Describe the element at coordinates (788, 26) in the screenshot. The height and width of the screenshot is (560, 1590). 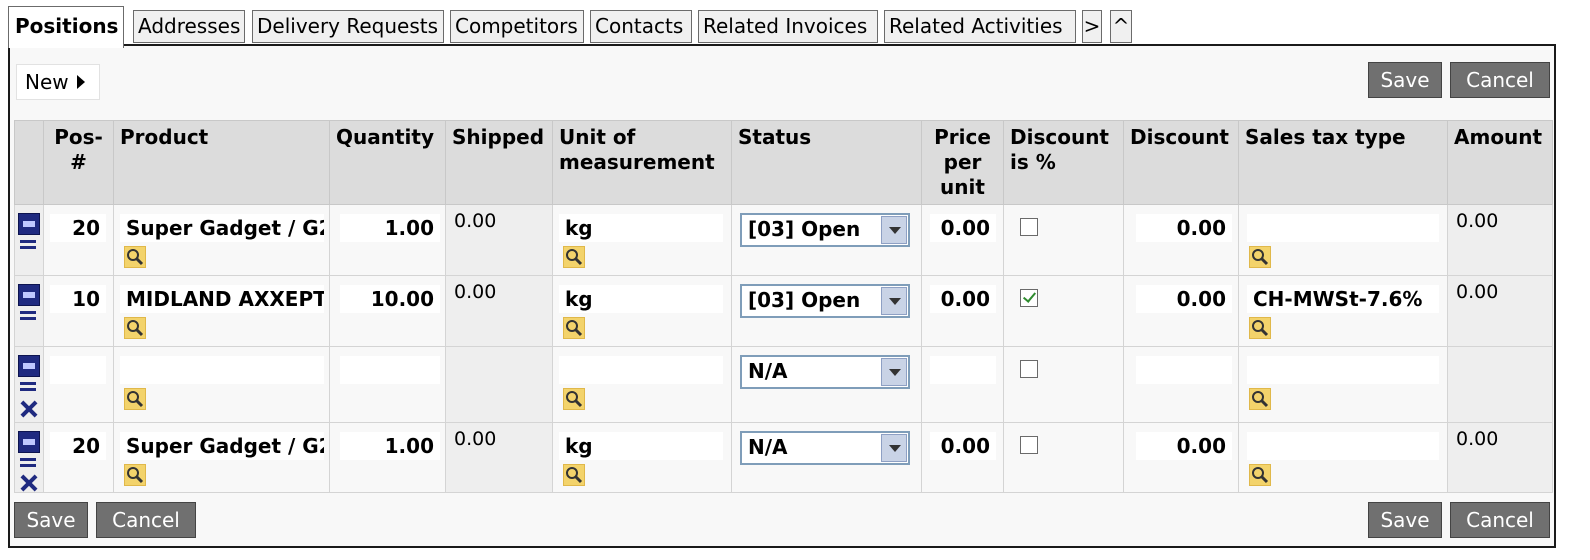
I see `tab-related-invoices: Related Invoices` at that location.